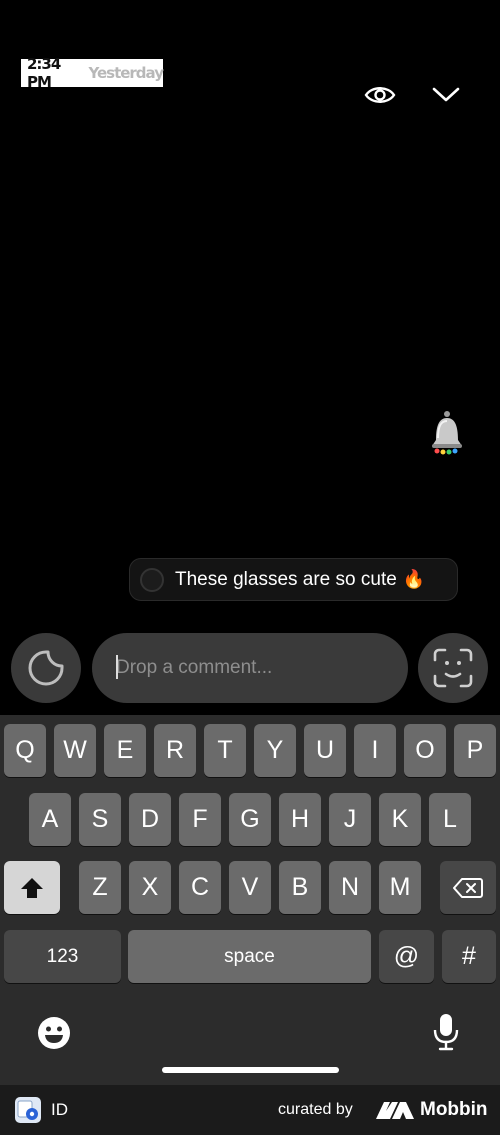 The height and width of the screenshot is (1135, 500). Describe the element at coordinates (454, 1109) in the screenshot. I see `mobbin-brand-text: Mobbin` at that location.